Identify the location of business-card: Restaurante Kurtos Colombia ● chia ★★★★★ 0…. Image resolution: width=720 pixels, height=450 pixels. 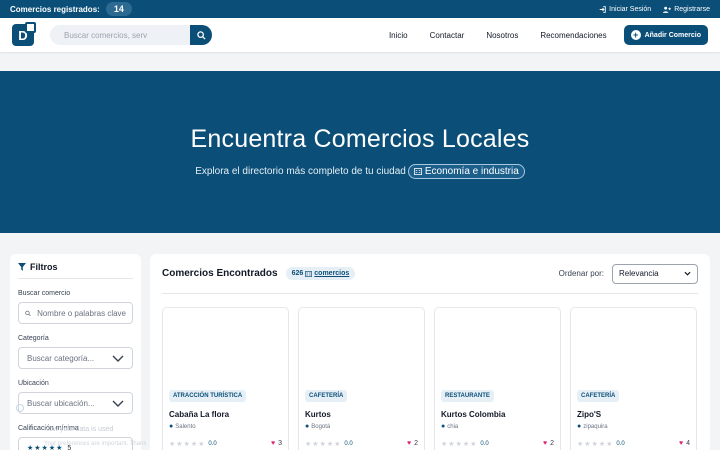
(497, 378).